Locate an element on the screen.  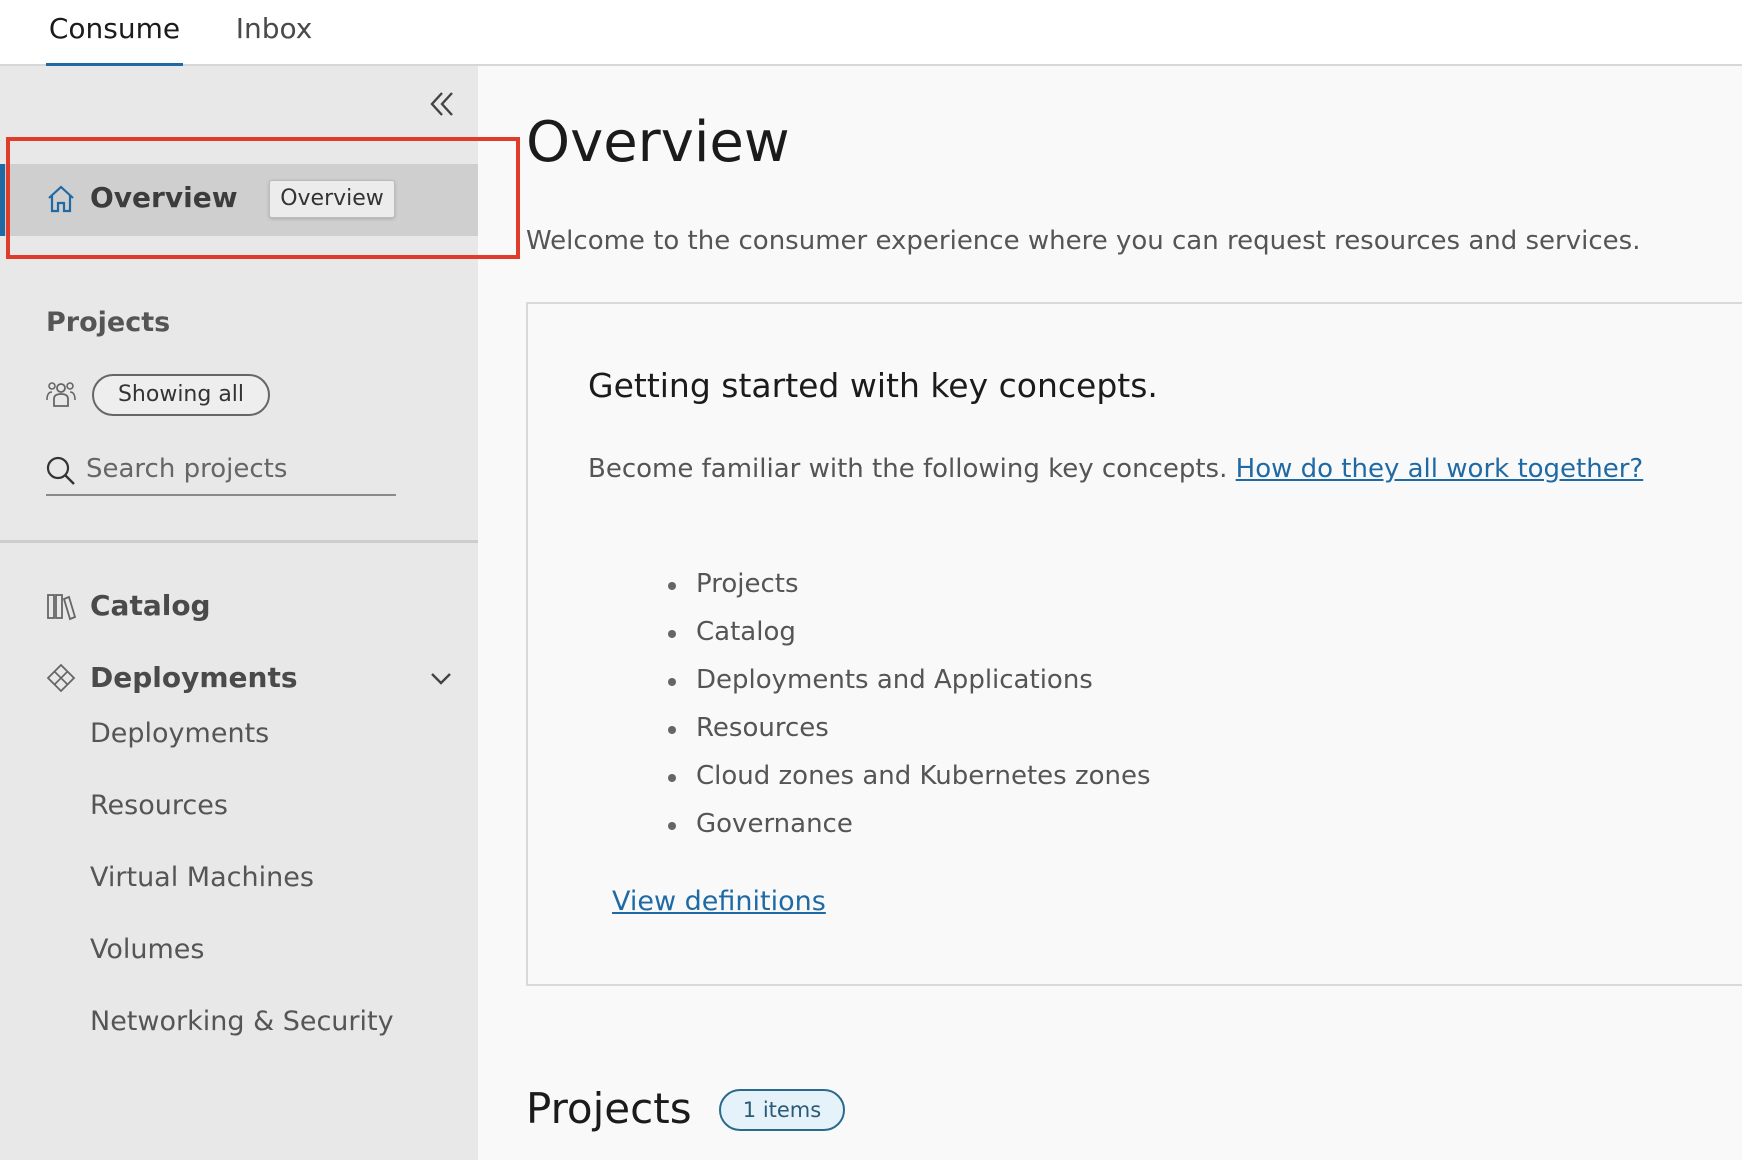
overview-tooltip: Overview is located at coordinates (332, 199).